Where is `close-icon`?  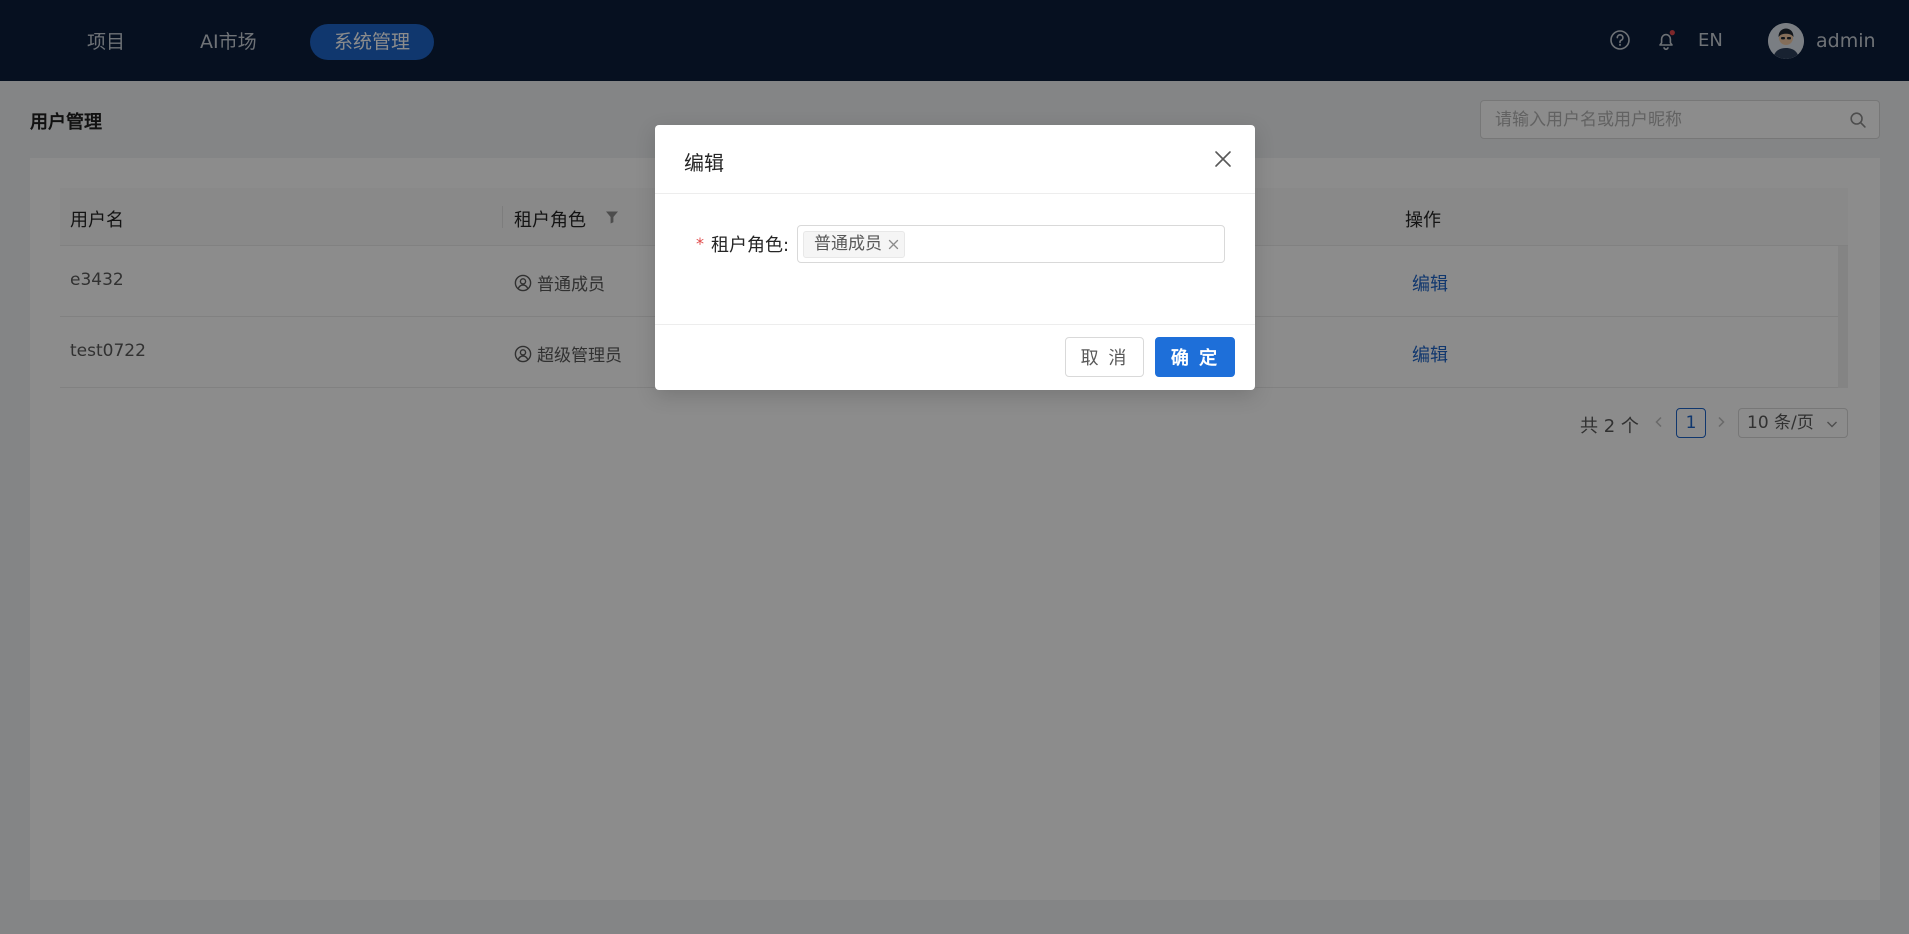 close-icon is located at coordinates (1223, 159).